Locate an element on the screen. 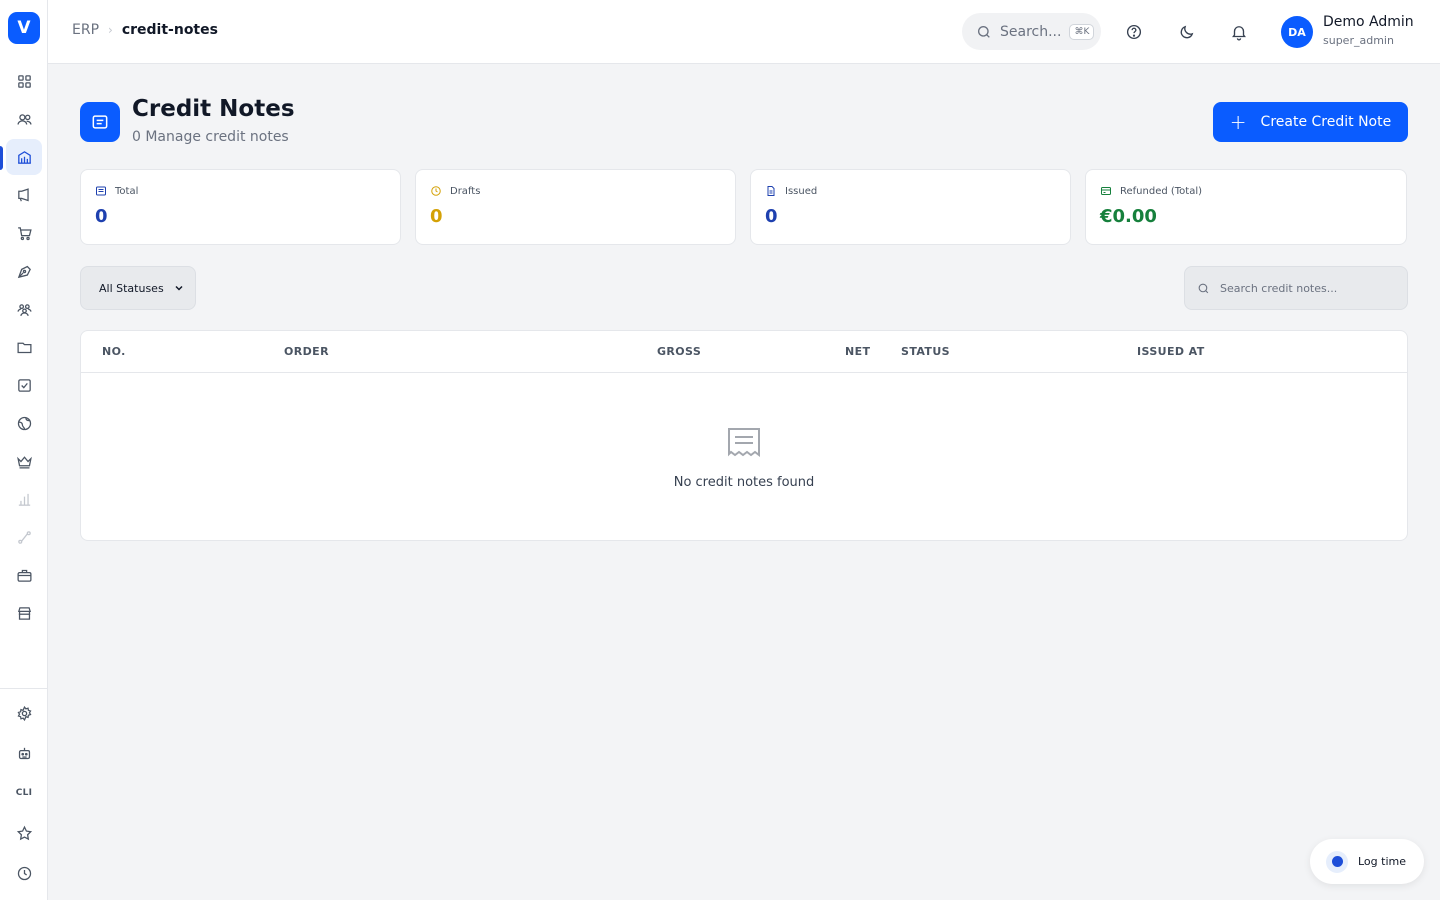  search-icon is located at coordinates (1203, 288).